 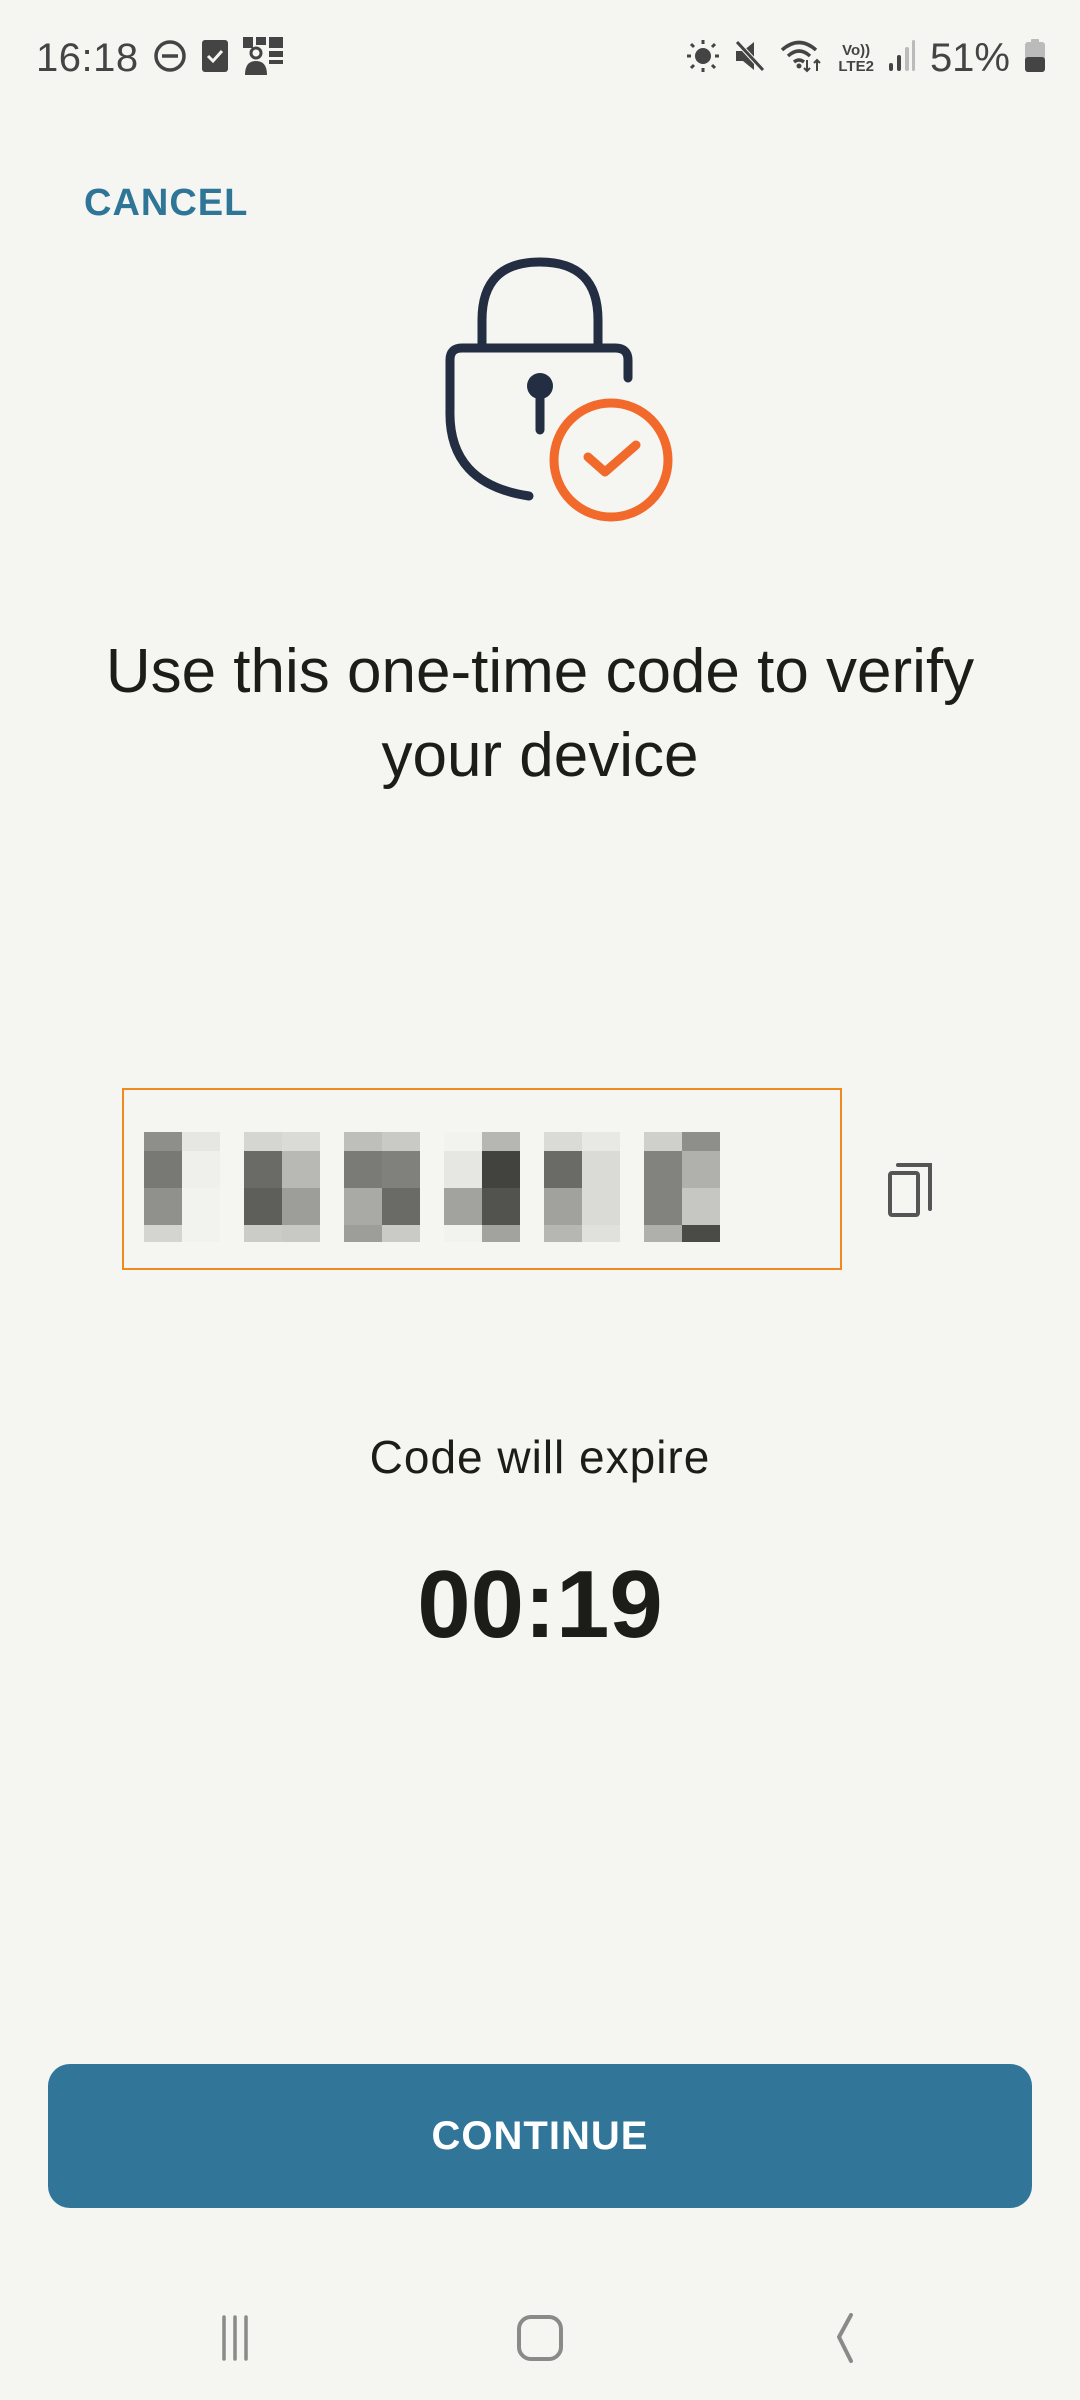 I want to click on status-bar: 16:18 Vo)) LTE2 51%, so click(x=540, y=60).